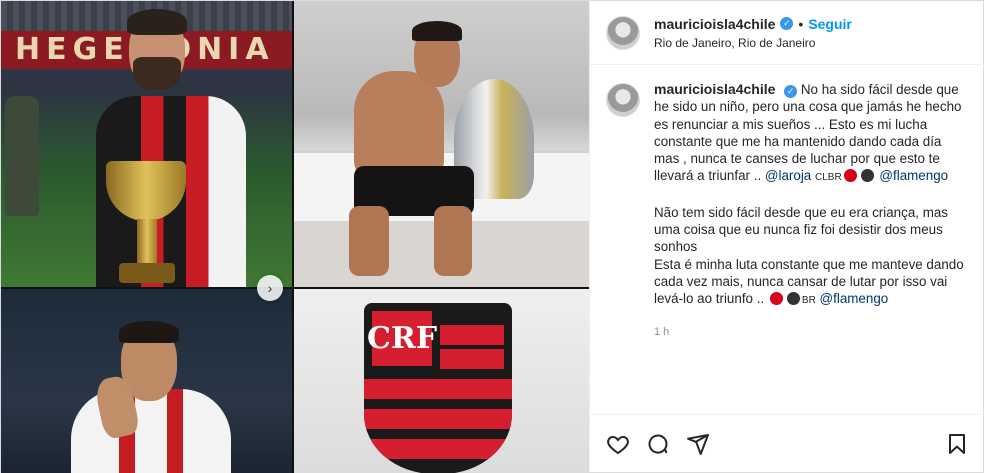  I want to click on caption-username: mauricioisla4chile, so click(714, 89).